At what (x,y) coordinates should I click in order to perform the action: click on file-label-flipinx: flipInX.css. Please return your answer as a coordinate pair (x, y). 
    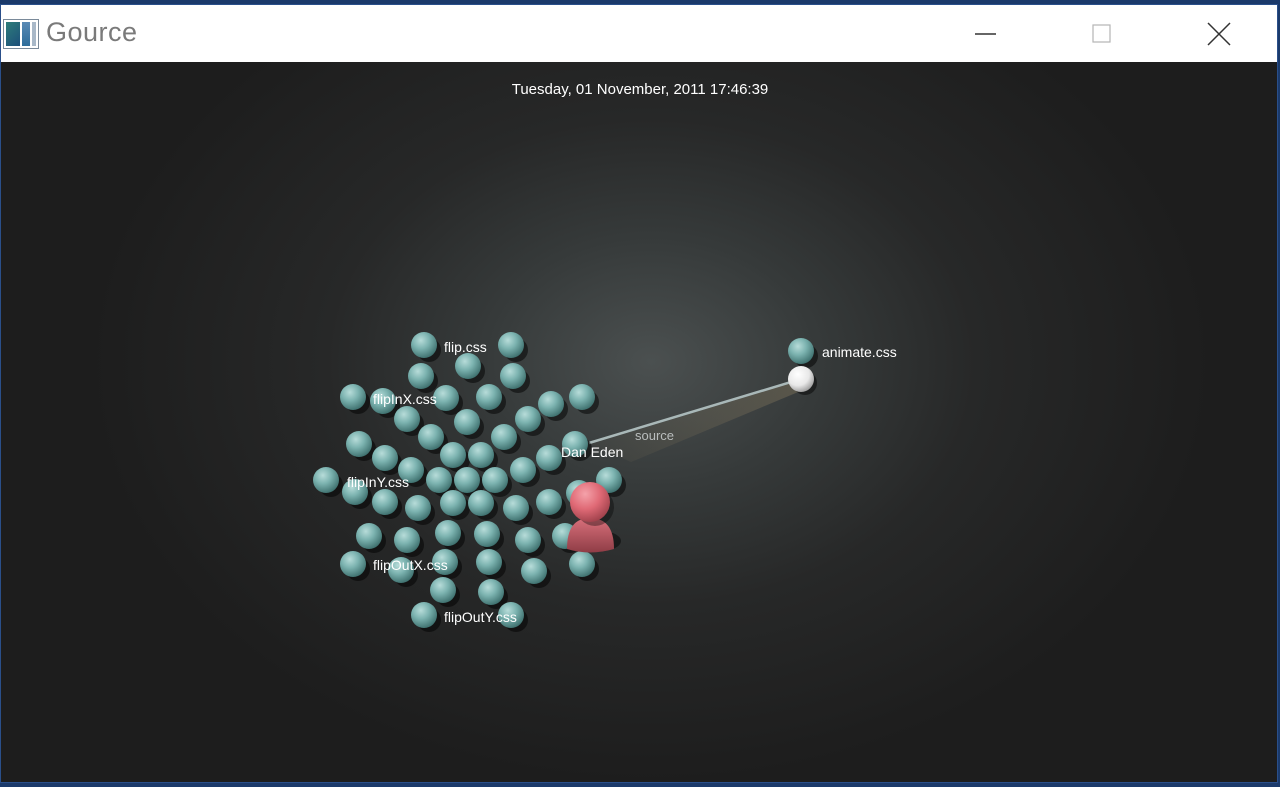
    Looking at the image, I should click on (405, 399).